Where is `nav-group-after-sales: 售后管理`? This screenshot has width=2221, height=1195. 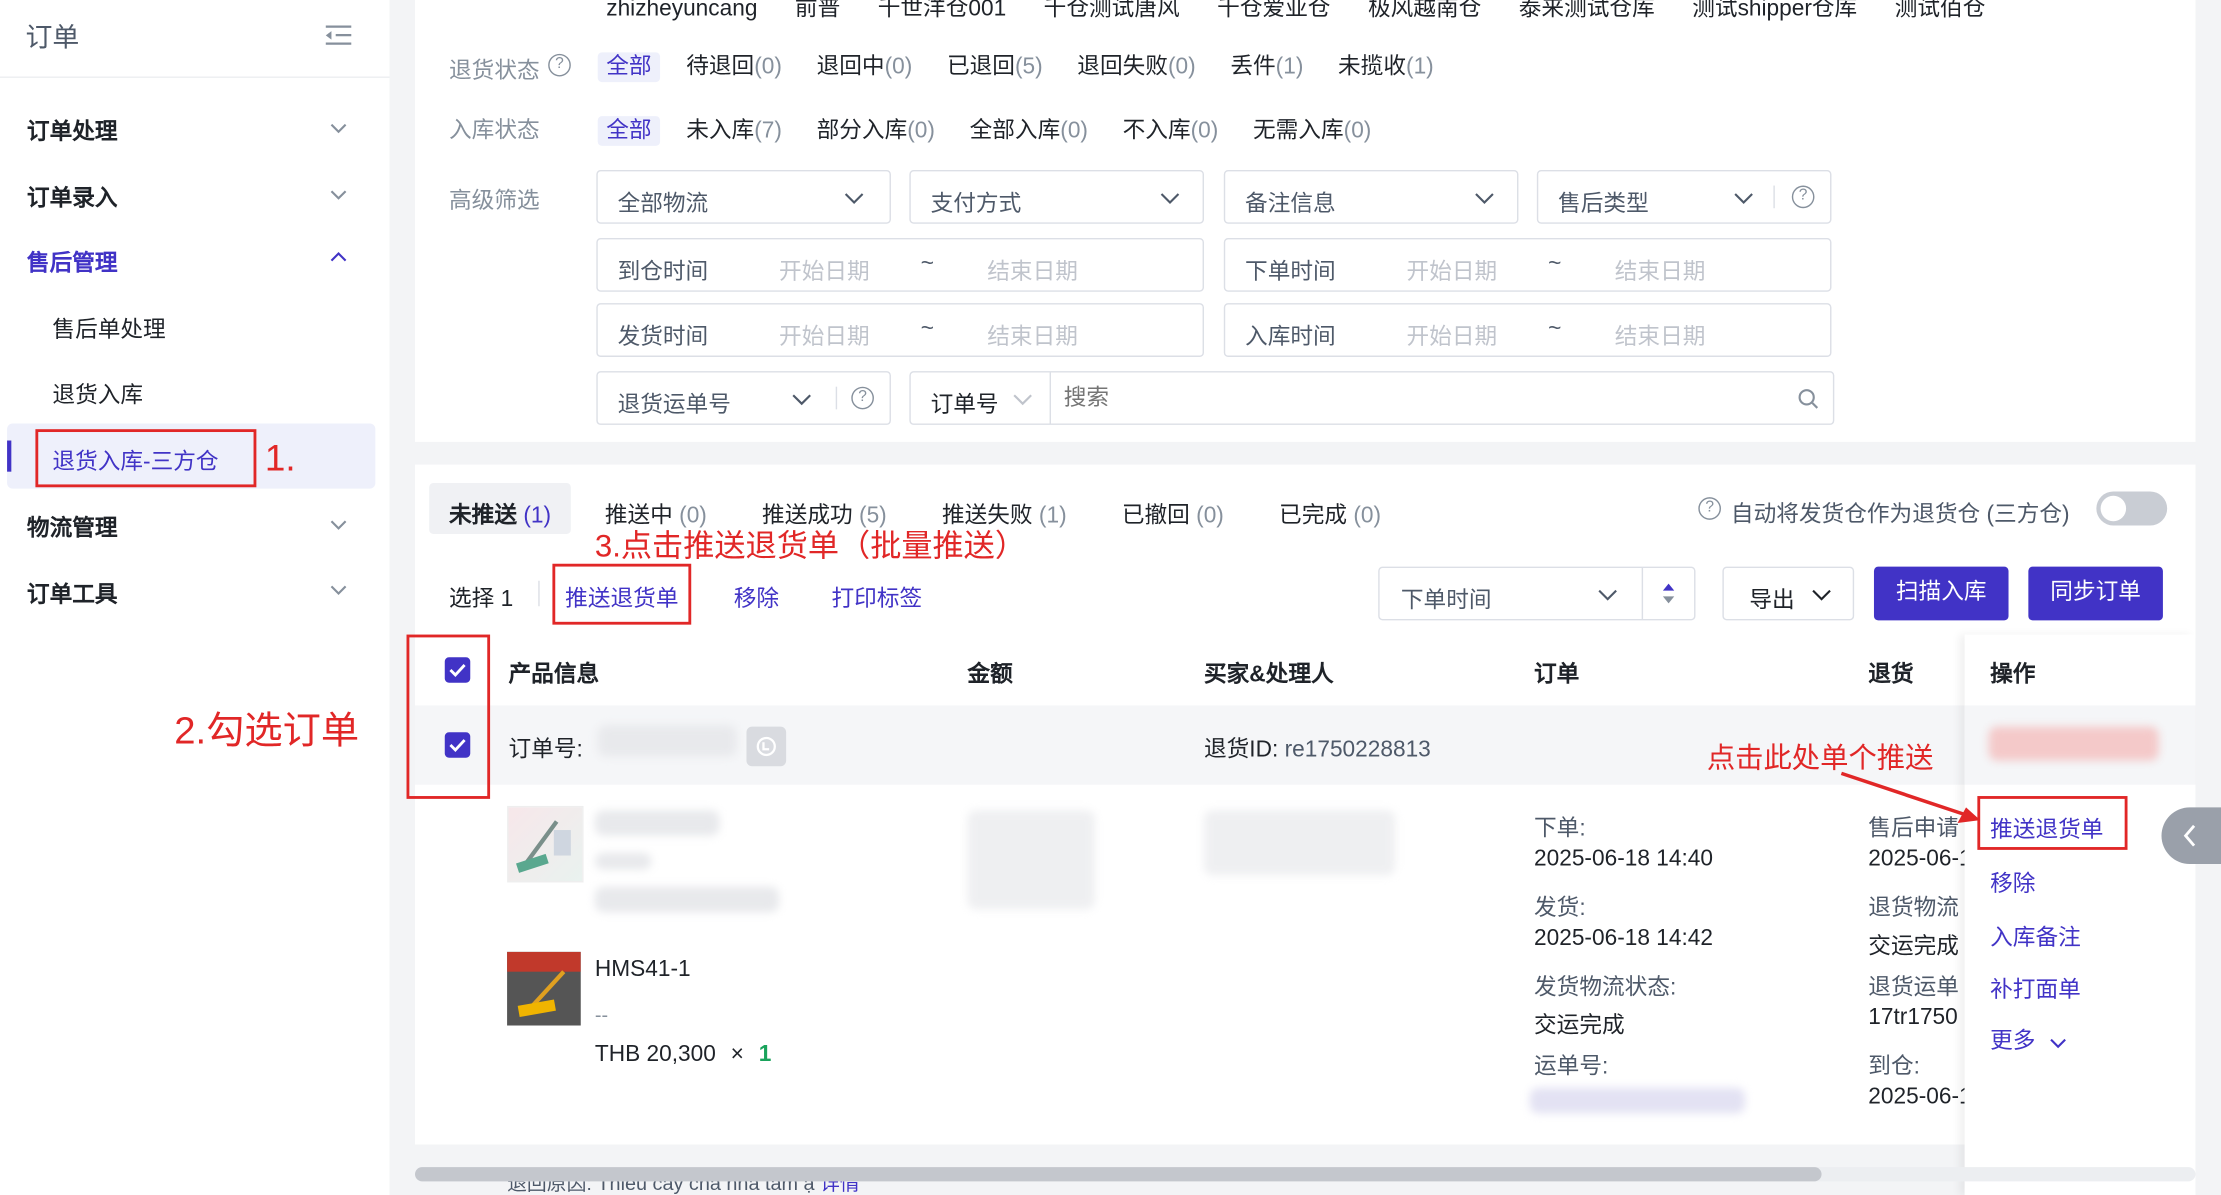 nav-group-after-sales: 售后管理 is located at coordinates (72, 261).